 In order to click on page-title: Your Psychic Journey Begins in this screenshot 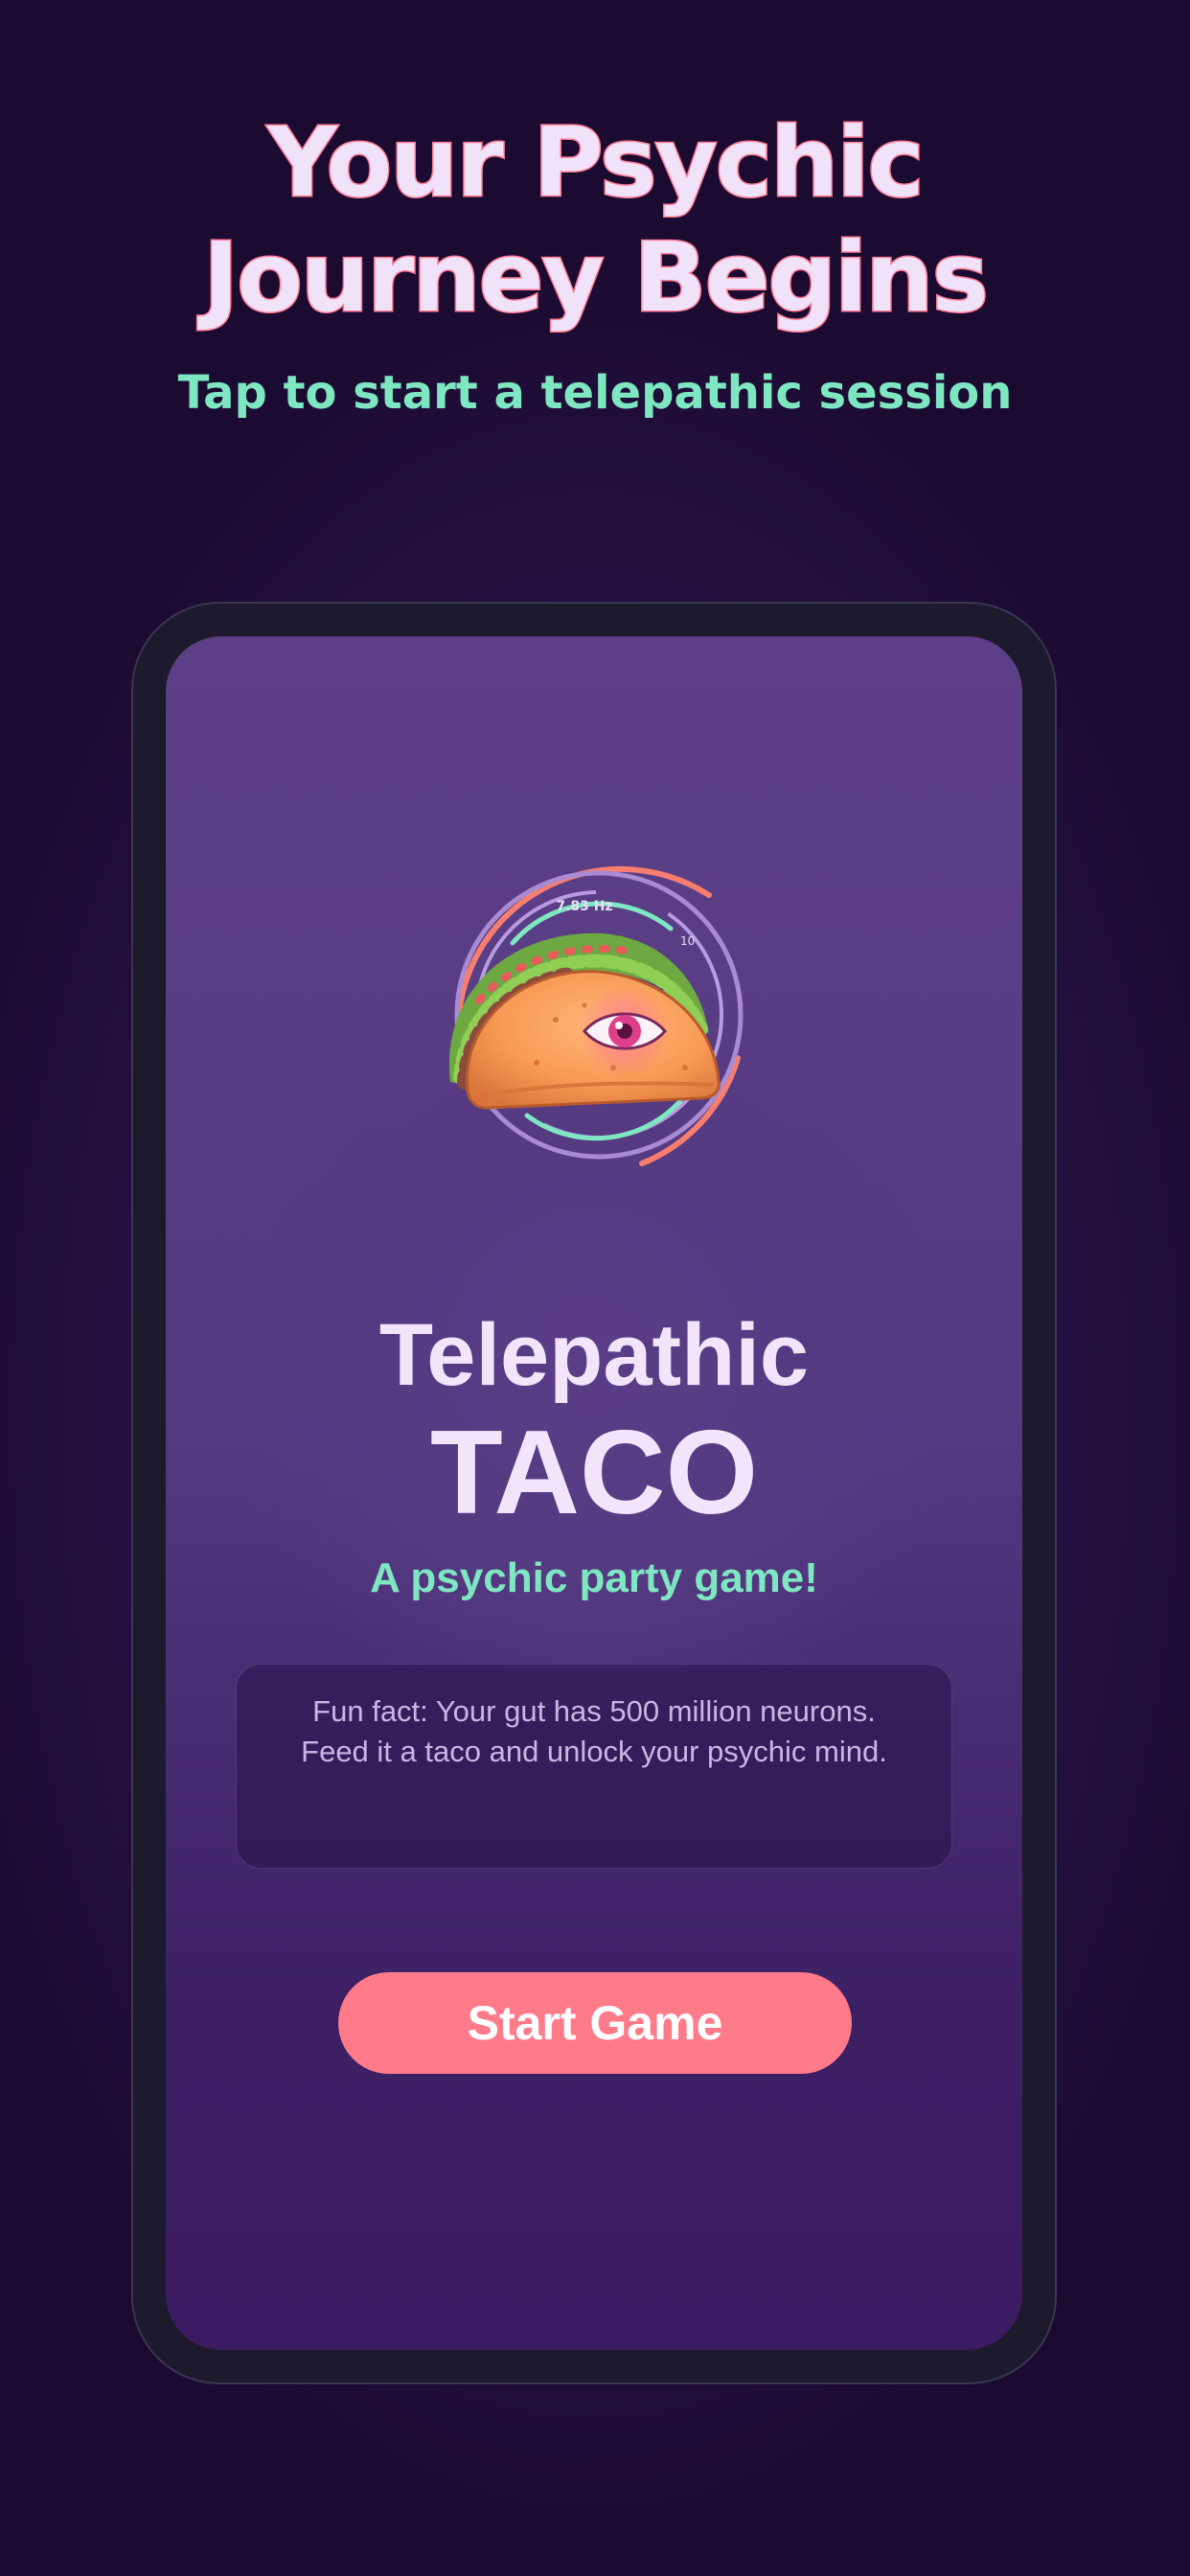, I will do `click(595, 220)`.